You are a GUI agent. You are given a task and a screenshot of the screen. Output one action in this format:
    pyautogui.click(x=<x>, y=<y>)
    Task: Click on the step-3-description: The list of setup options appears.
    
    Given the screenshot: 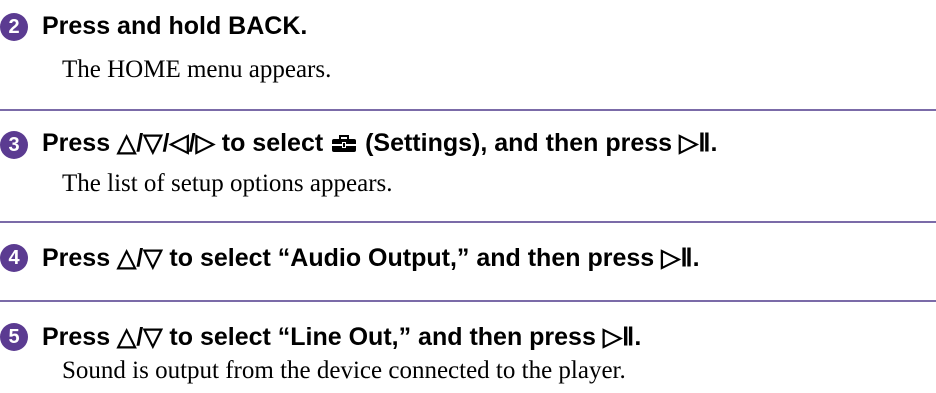 What is the action you would take?
    pyautogui.click(x=227, y=183)
    